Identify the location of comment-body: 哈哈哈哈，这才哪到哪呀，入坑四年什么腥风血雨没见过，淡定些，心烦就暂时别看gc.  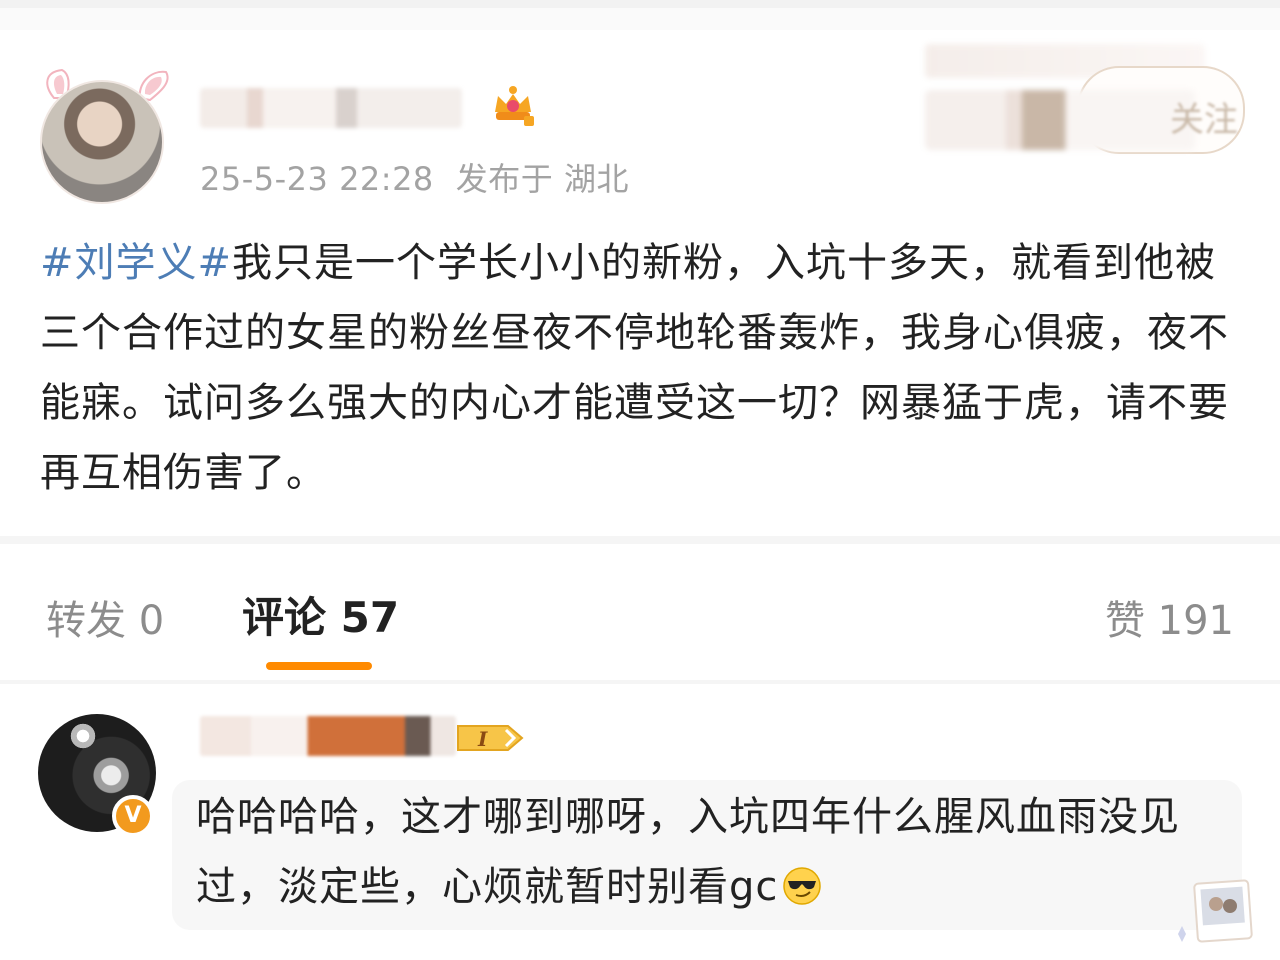
(688, 852).